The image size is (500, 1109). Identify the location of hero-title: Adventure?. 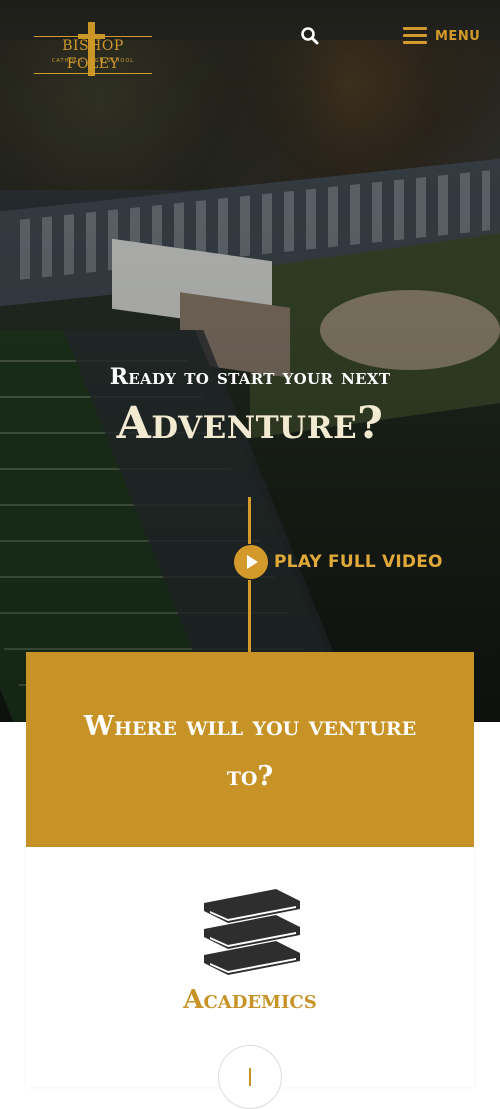
(250, 423).